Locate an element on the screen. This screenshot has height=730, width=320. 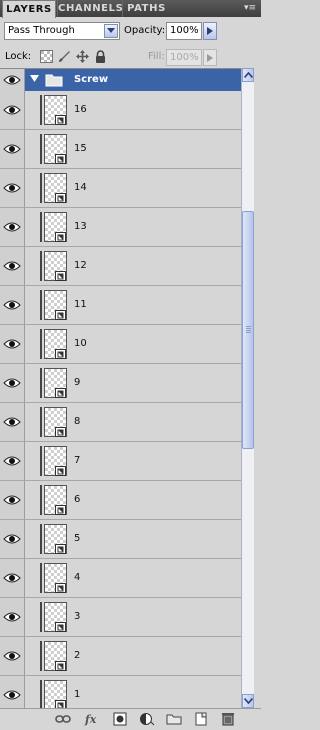
layer-name: 7 is located at coordinates (77, 460).